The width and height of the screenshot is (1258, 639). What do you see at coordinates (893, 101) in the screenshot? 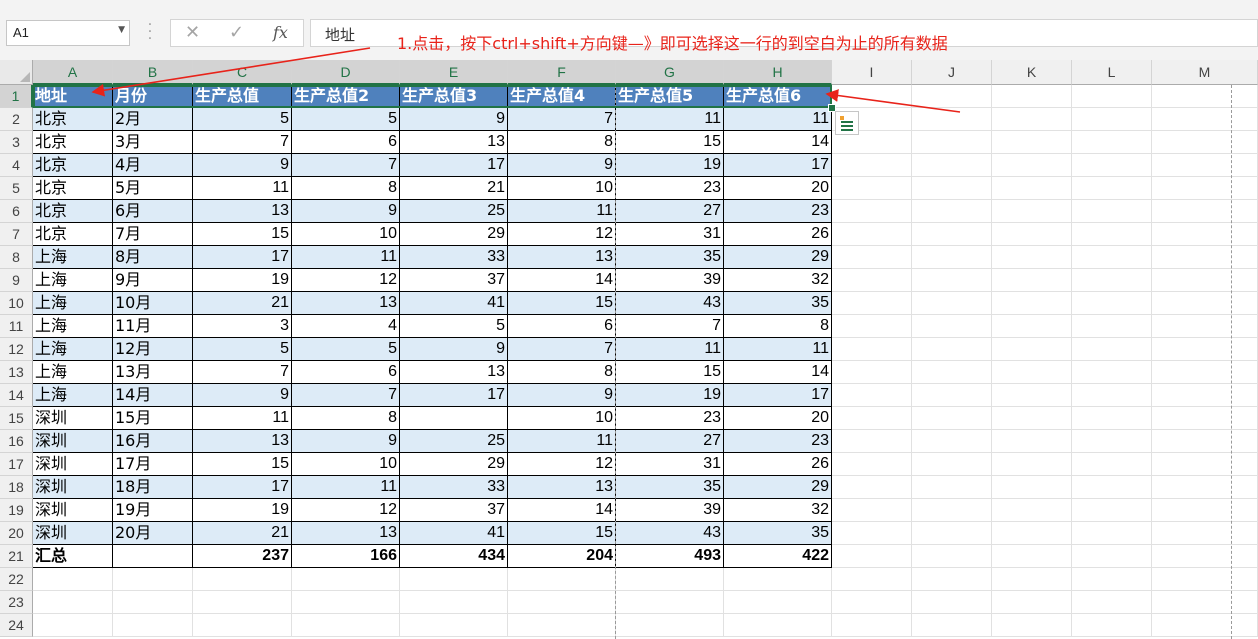
I see `annotation-arrow-right` at bounding box center [893, 101].